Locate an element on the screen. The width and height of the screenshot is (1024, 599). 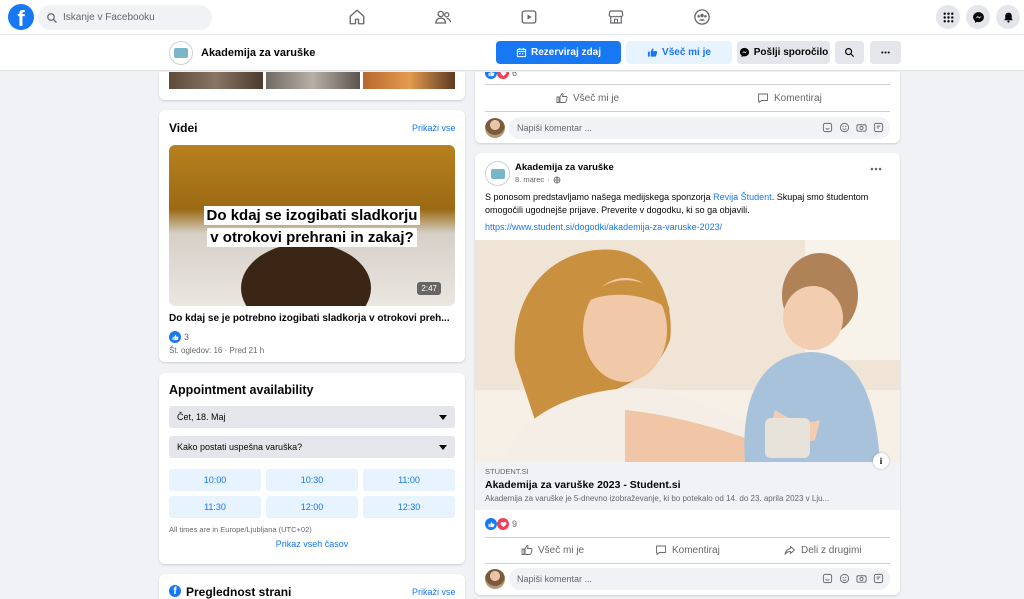
book-now-button: Rezerviraj zdaj is located at coordinates (558, 52).